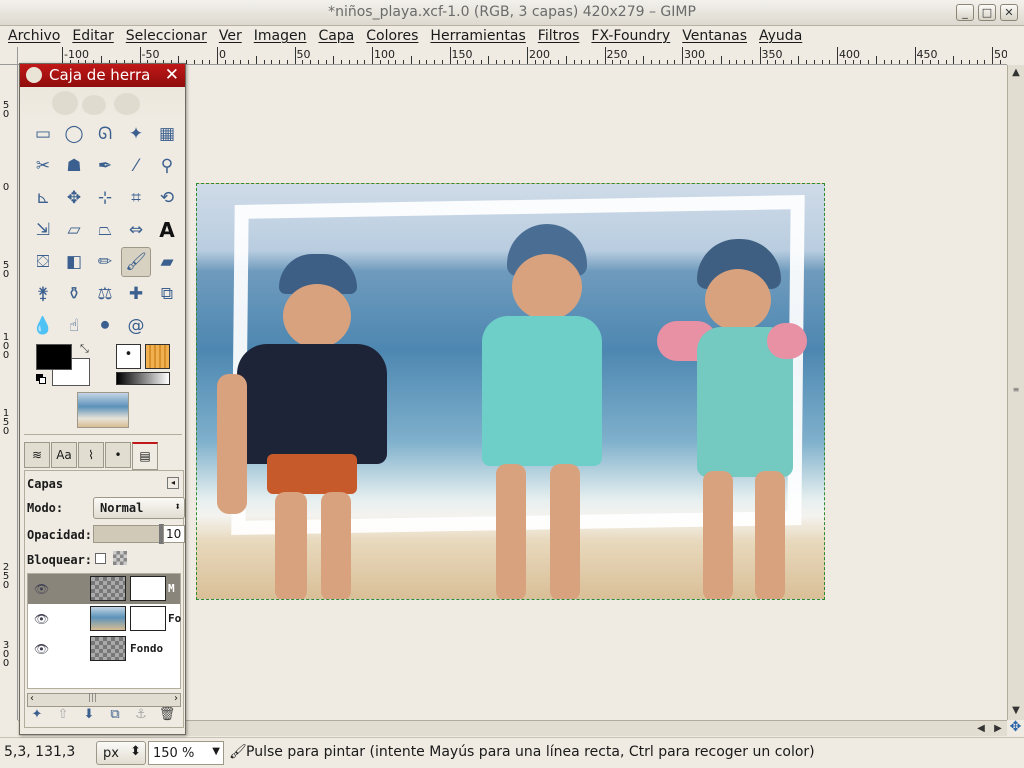  What do you see at coordinates (89, 715) in the screenshot?
I see `lower-layer-icon: ⬇` at bounding box center [89, 715].